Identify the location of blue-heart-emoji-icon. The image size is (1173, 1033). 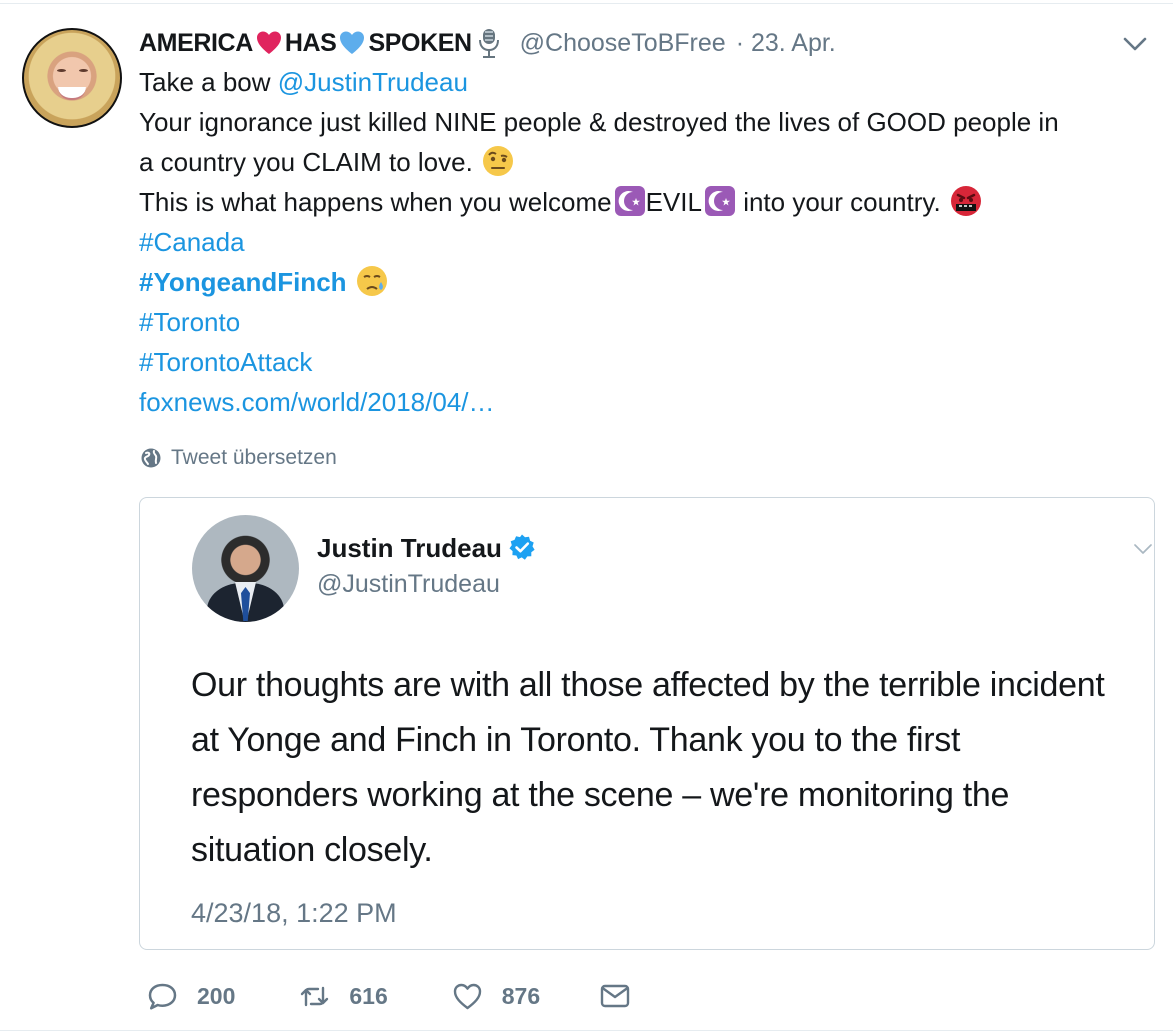
(352, 42).